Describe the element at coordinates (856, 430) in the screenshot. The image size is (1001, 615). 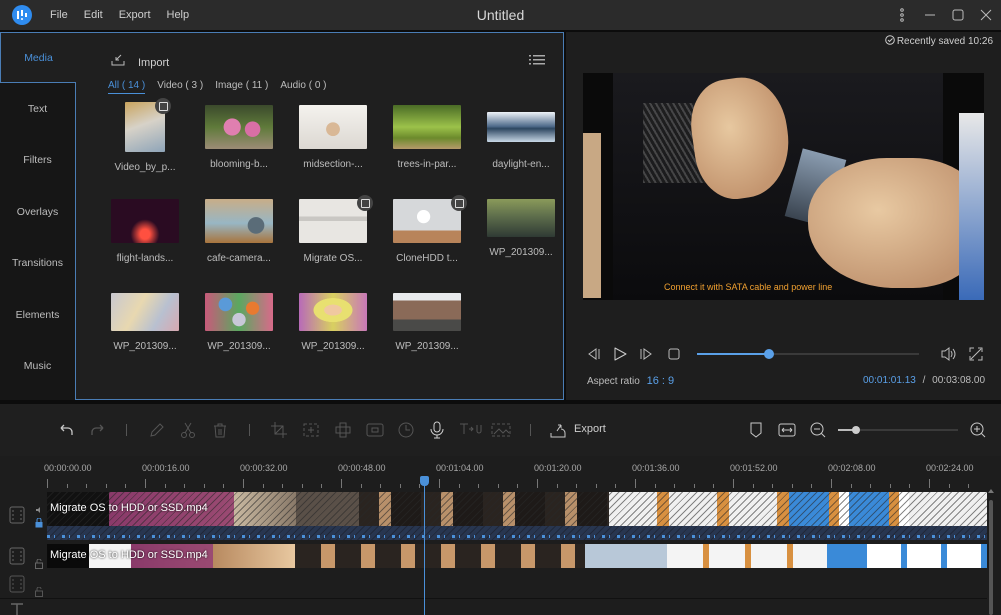
I see `zoom-slider-handle` at that location.